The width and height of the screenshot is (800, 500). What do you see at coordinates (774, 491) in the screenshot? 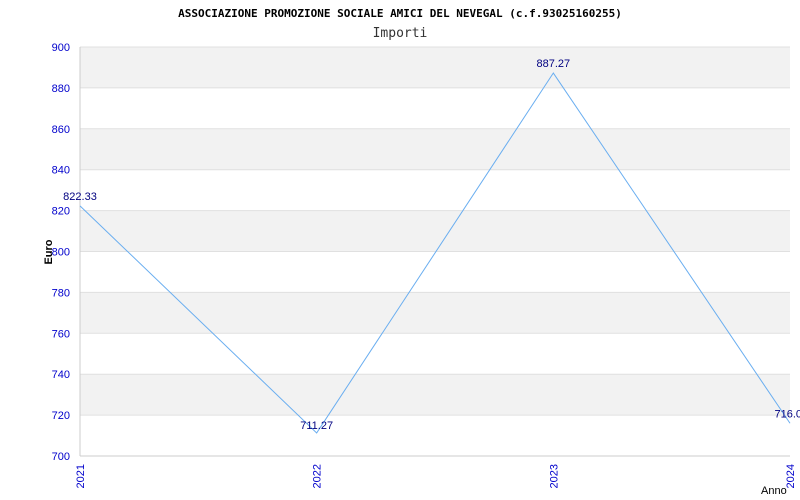
I see `x-axis-label: Anno` at bounding box center [774, 491].